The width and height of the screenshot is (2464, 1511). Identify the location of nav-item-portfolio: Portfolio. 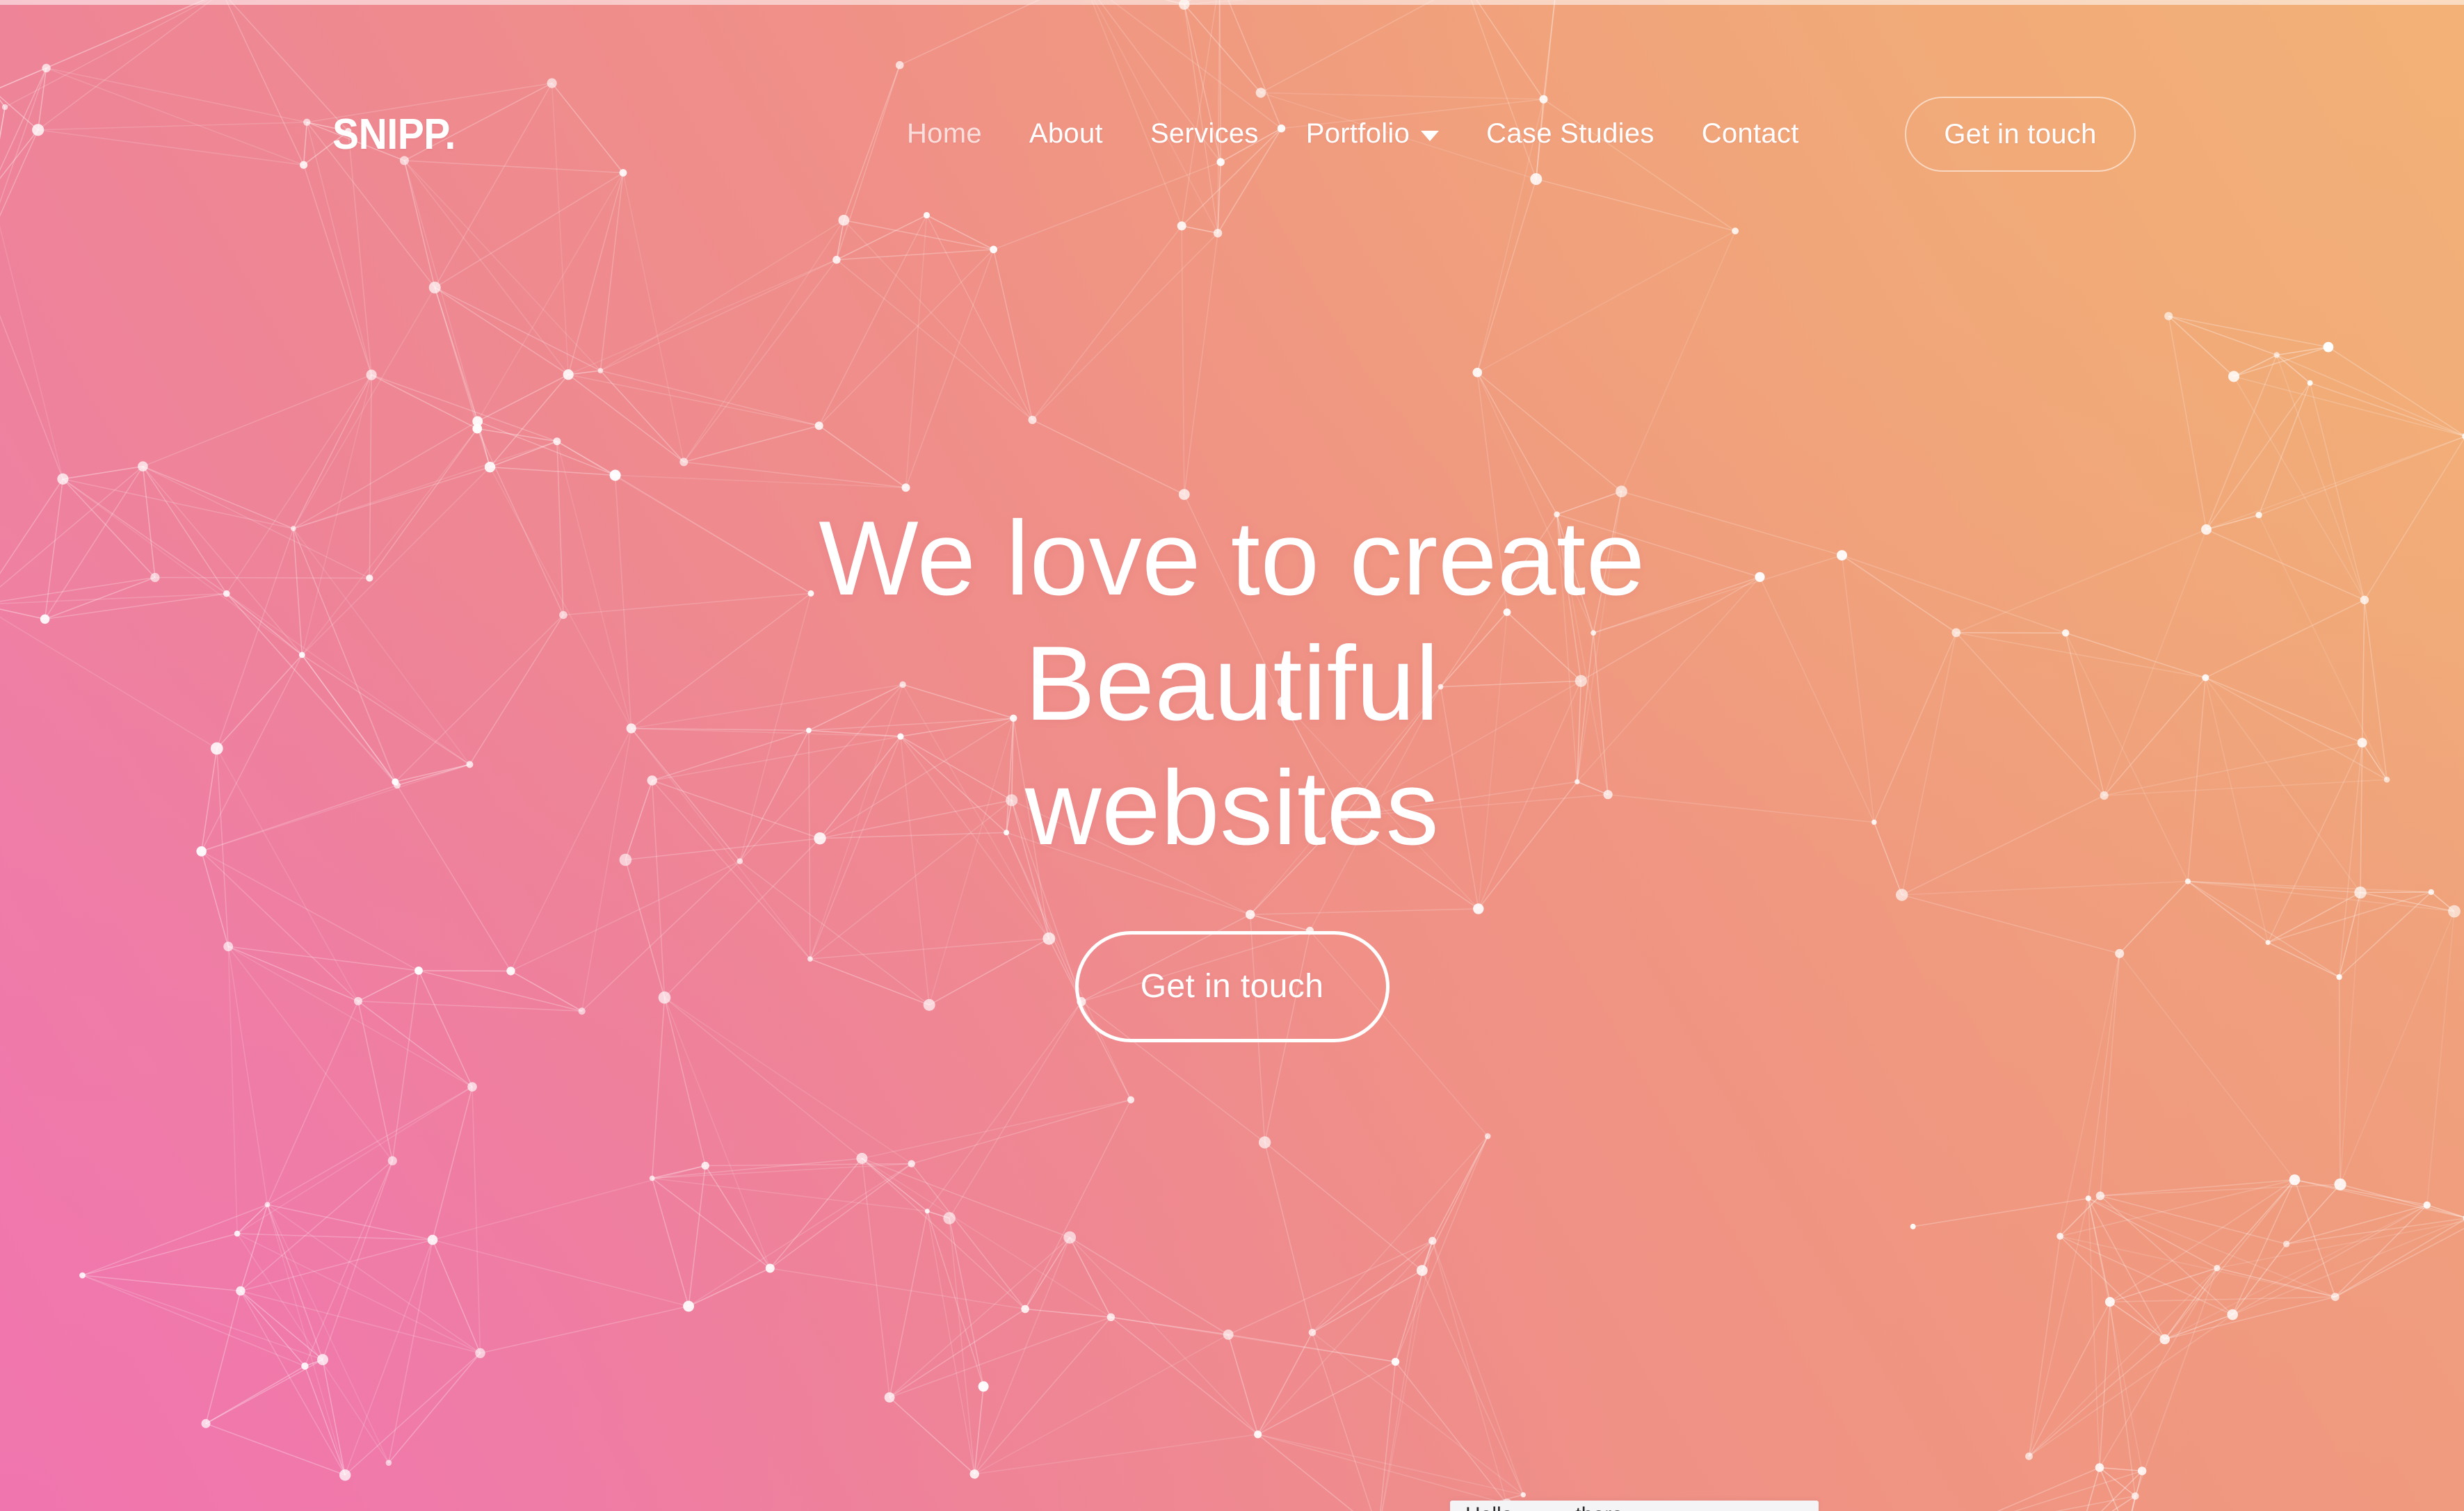
(1372, 134).